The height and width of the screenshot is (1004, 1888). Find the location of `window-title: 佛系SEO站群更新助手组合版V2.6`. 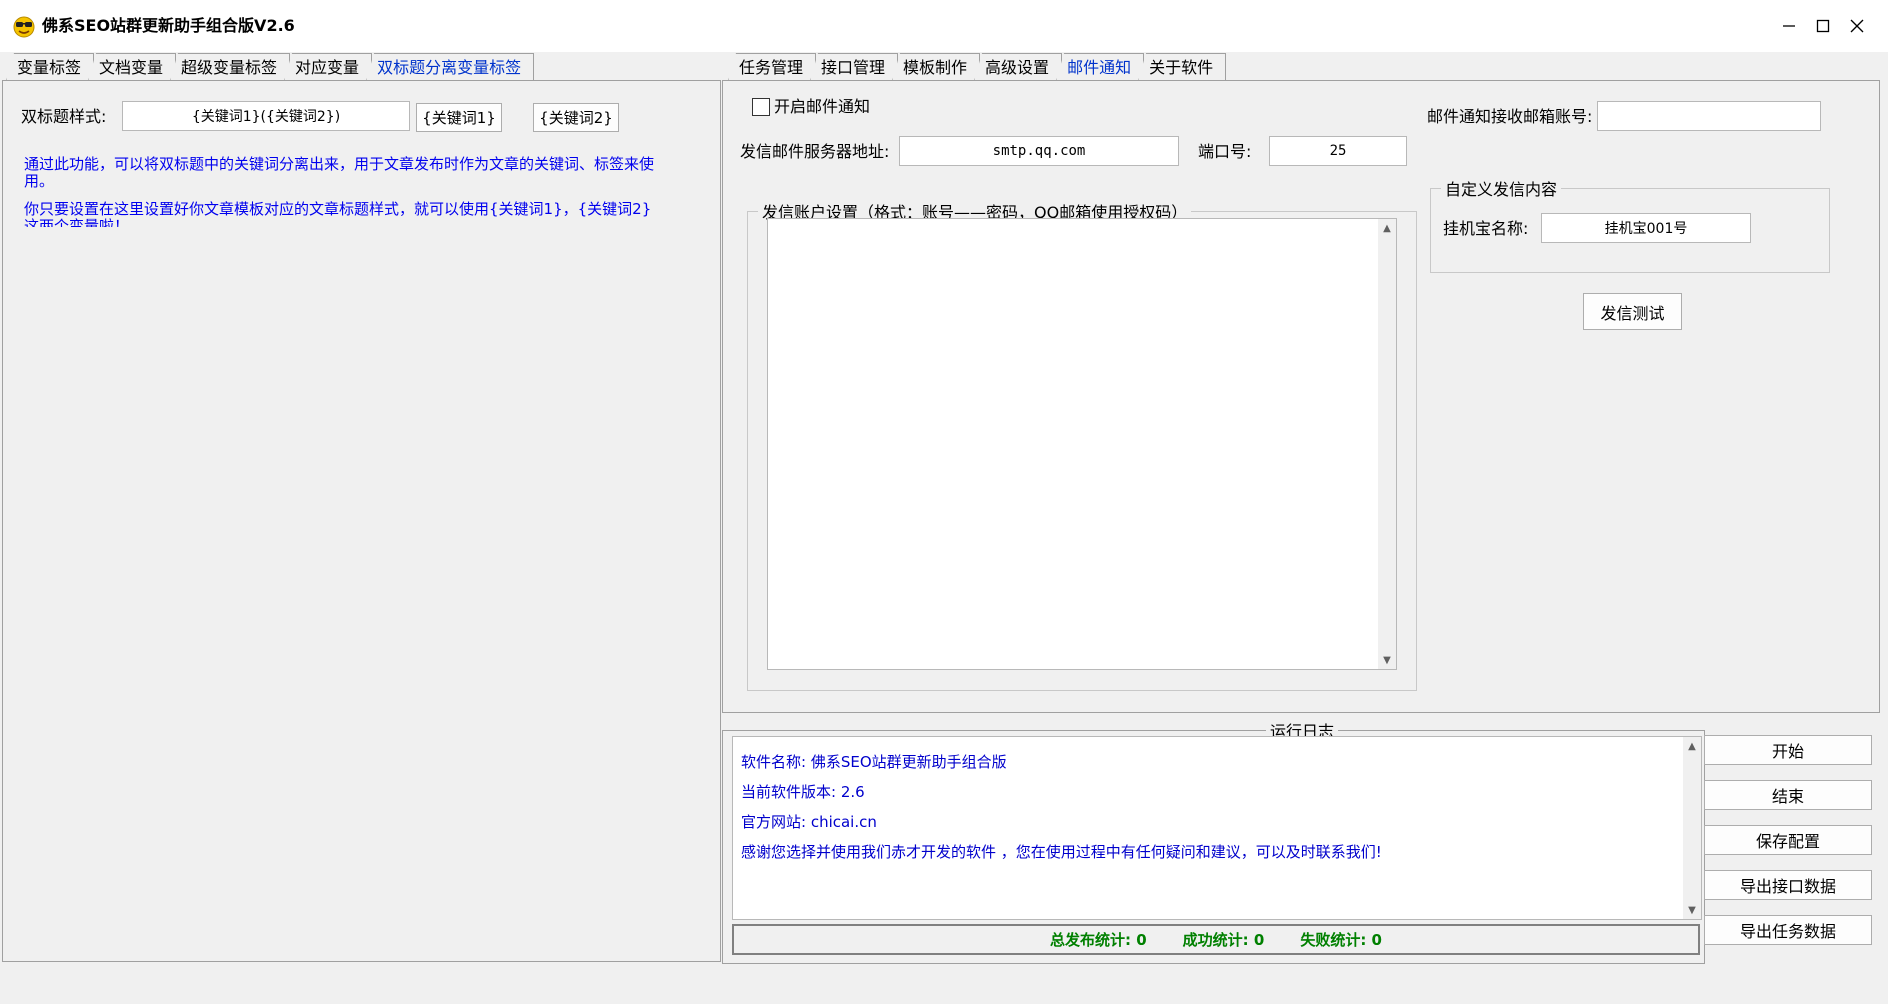

window-title: 佛系SEO站群更新助手组合版V2.6 is located at coordinates (168, 25).